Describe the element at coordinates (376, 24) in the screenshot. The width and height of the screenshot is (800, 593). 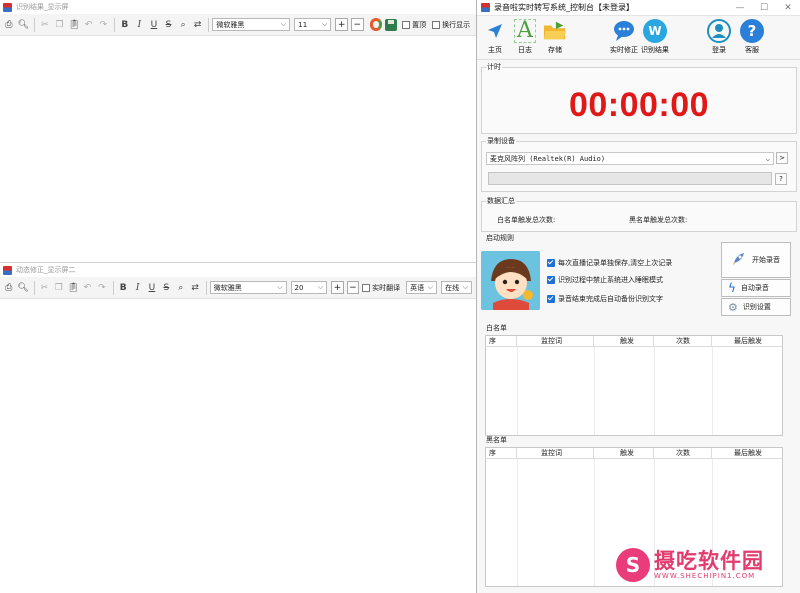
I see `refresh-icon` at that location.